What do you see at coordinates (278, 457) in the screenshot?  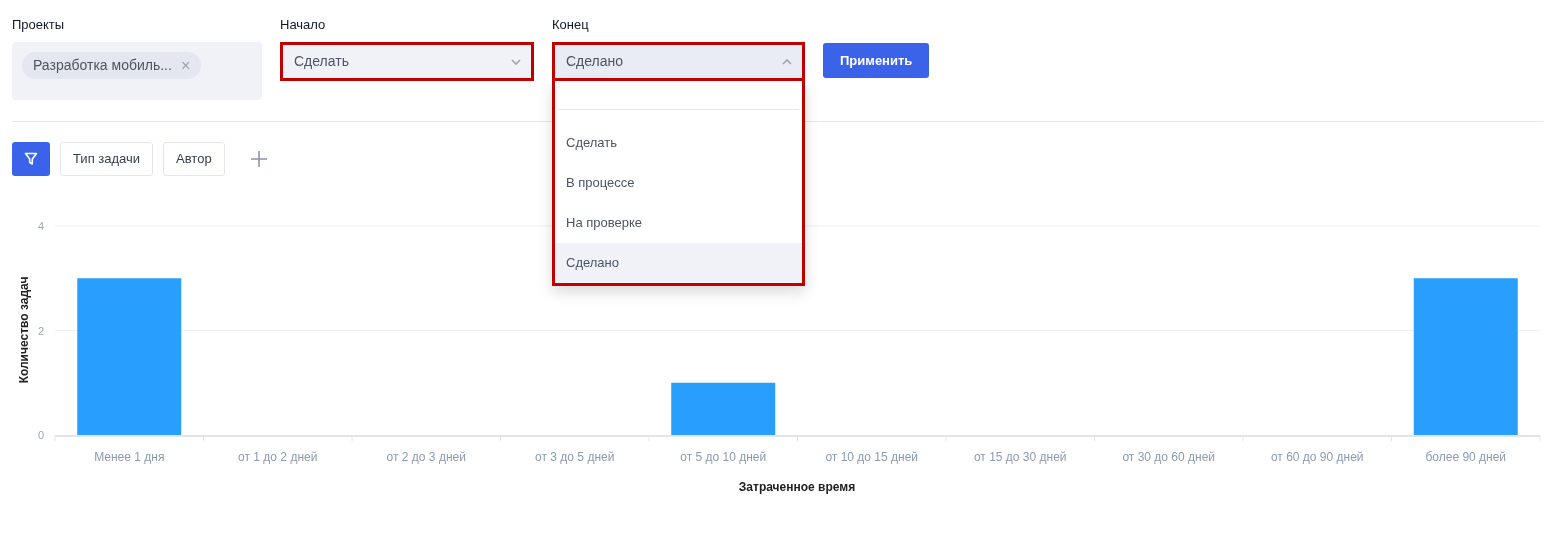 I see `x-tick-label: от 1 до 2 дней` at bounding box center [278, 457].